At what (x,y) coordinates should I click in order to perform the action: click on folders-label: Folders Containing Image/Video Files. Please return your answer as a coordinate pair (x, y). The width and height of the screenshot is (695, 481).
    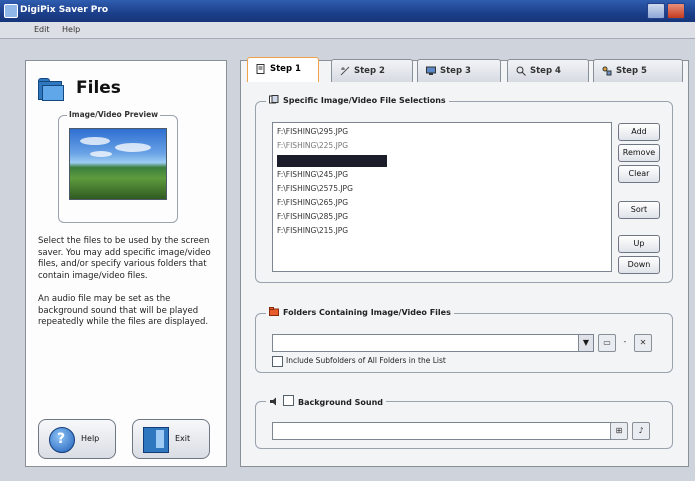
    Looking at the image, I should click on (360, 312).